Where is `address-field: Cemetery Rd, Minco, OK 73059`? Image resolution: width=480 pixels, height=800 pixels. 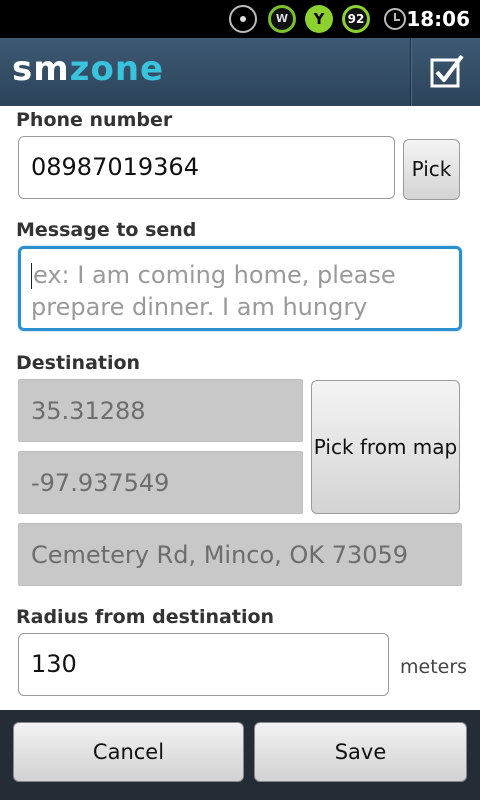 address-field: Cemetery Rd, Minco, OK 73059 is located at coordinates (240, 554).